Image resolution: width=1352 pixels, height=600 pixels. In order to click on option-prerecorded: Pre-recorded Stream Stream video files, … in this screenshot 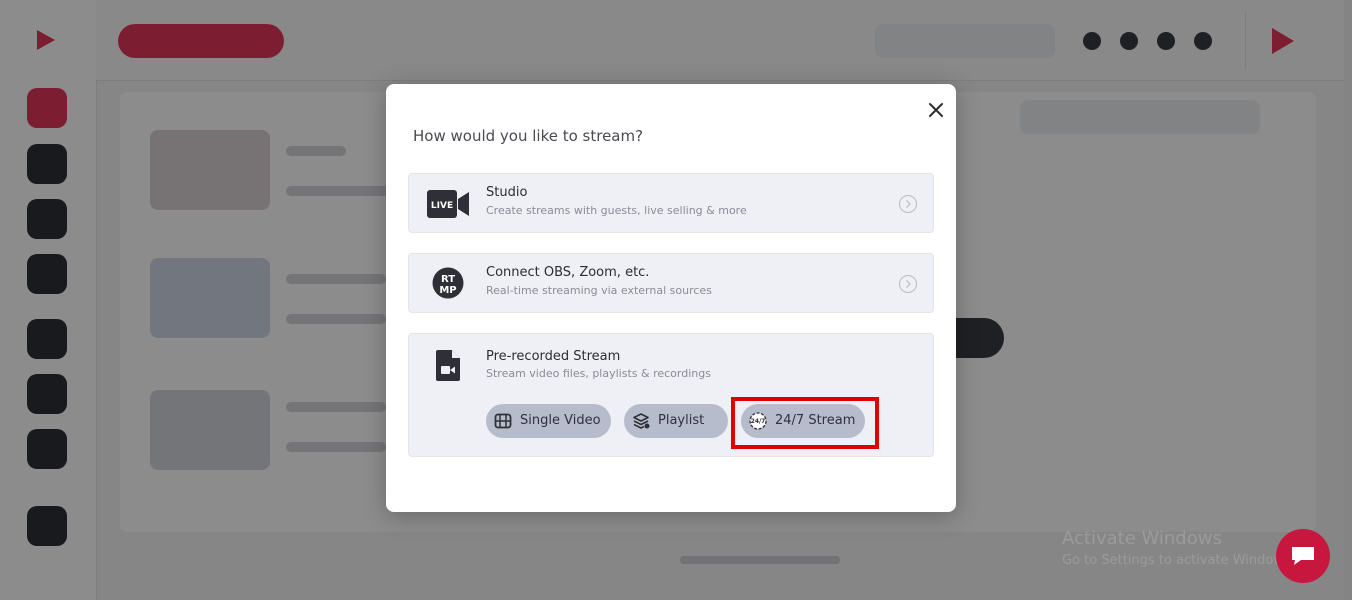, I will do `click(671, 395)`.